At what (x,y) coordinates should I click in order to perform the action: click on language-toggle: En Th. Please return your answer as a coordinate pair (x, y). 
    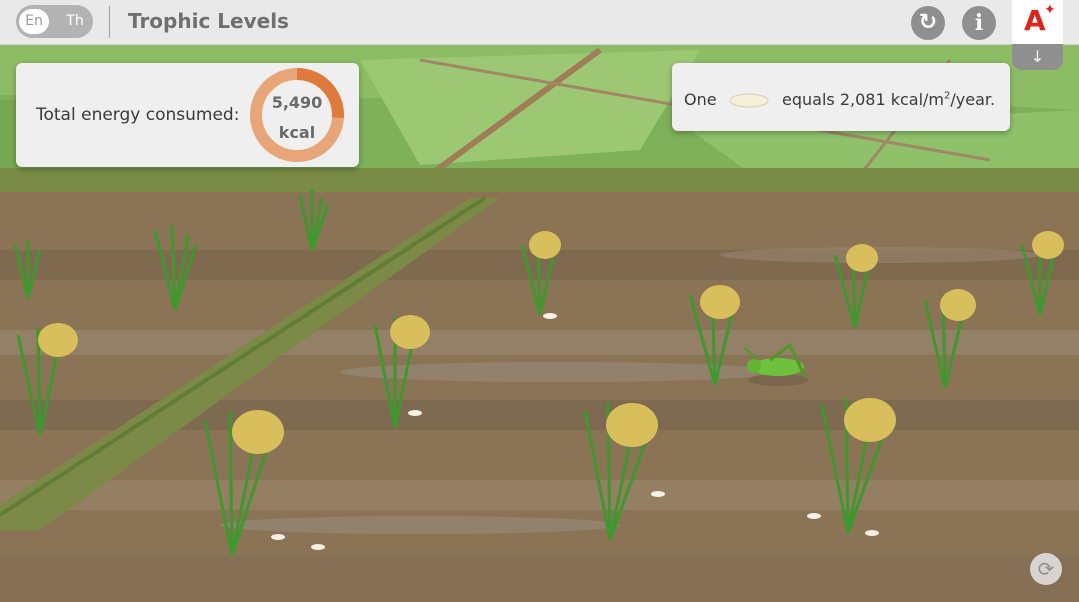
    Looking at the image, I should click on (54, 21).